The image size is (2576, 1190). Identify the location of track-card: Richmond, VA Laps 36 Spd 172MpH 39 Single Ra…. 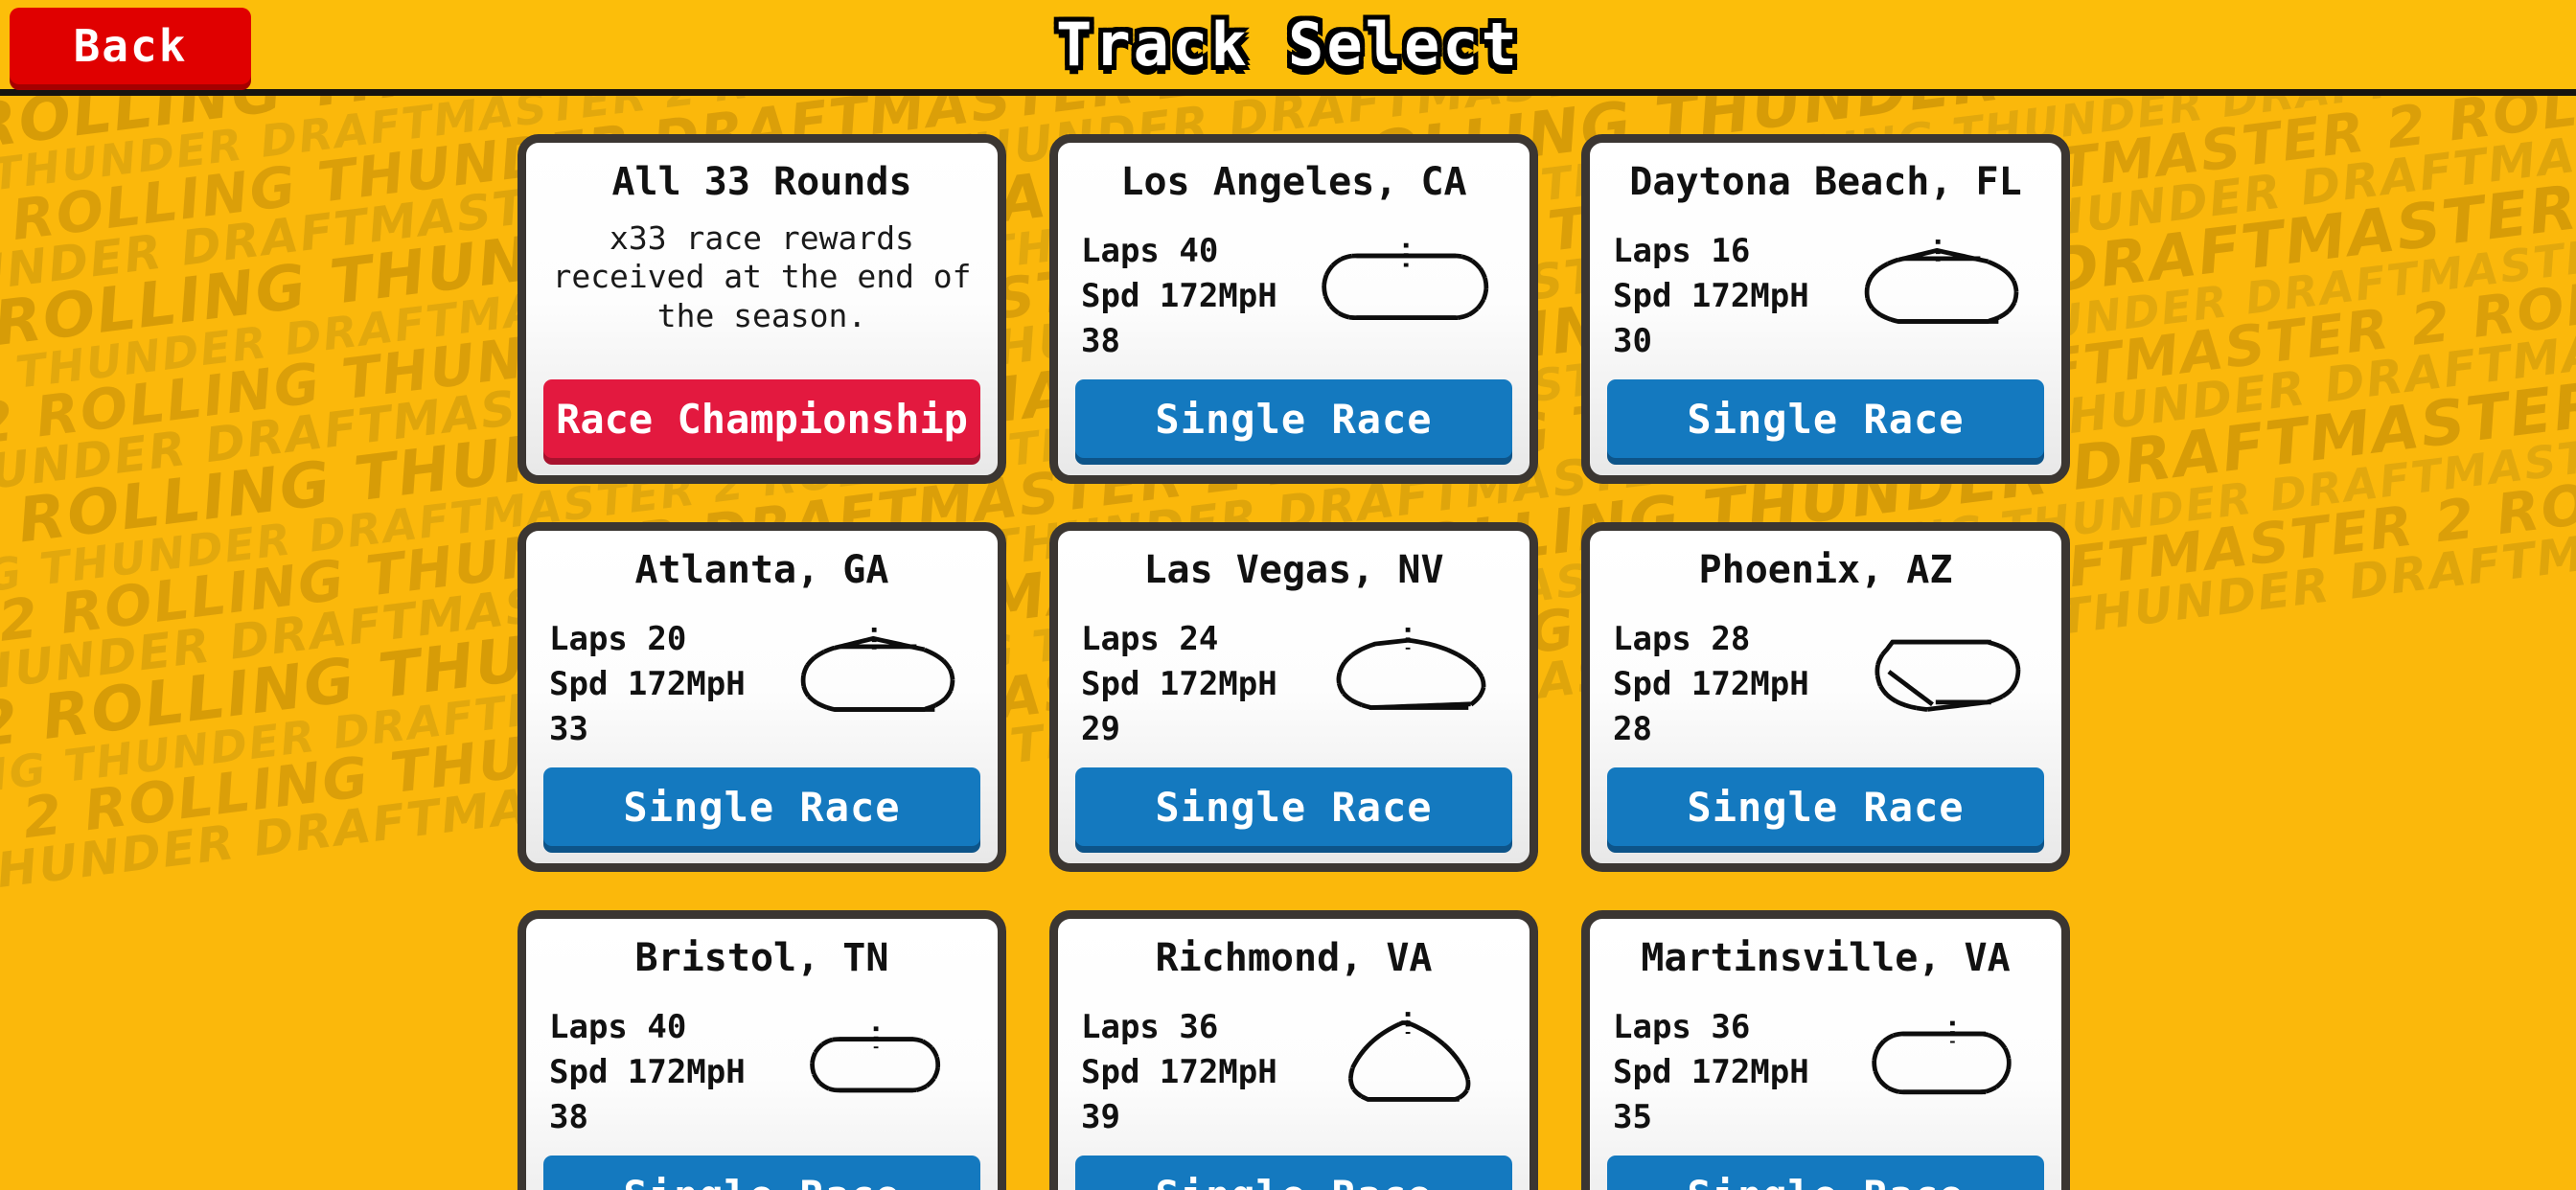
(1293, 1050).